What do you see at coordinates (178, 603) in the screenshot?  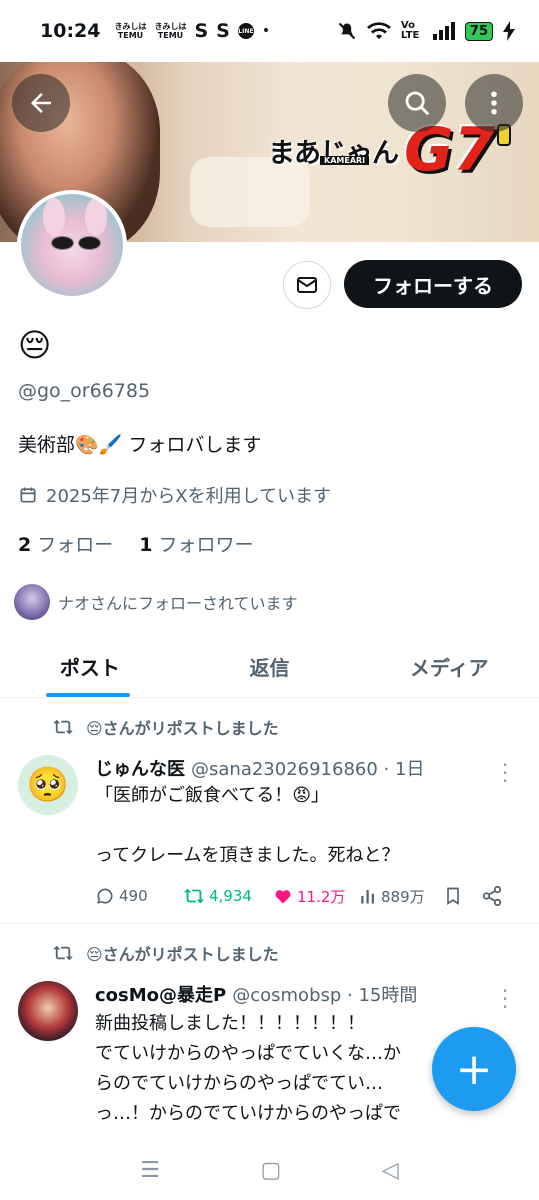 I see `followed-by-text: ナオさんにフォローされています` at bounding box center [178, 603].